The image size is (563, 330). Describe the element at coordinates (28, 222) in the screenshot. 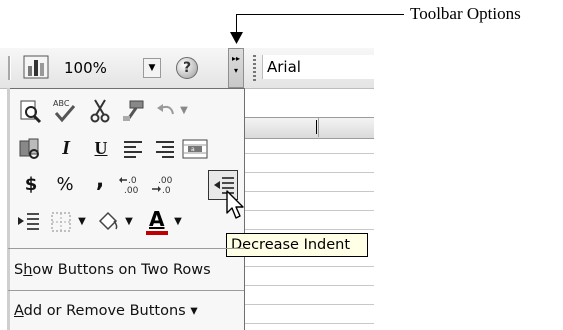

I see `increase-indent-icon` at that location.